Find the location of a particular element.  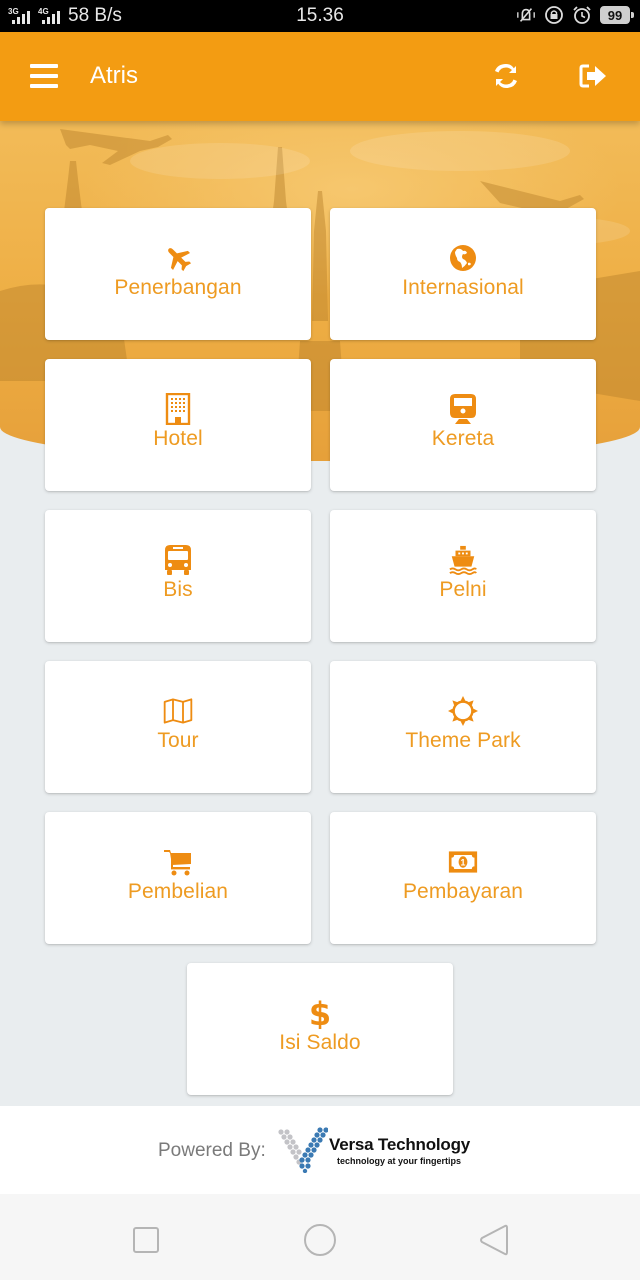

menu-item-label: Penerbangan is located at coordinates (178, 287).